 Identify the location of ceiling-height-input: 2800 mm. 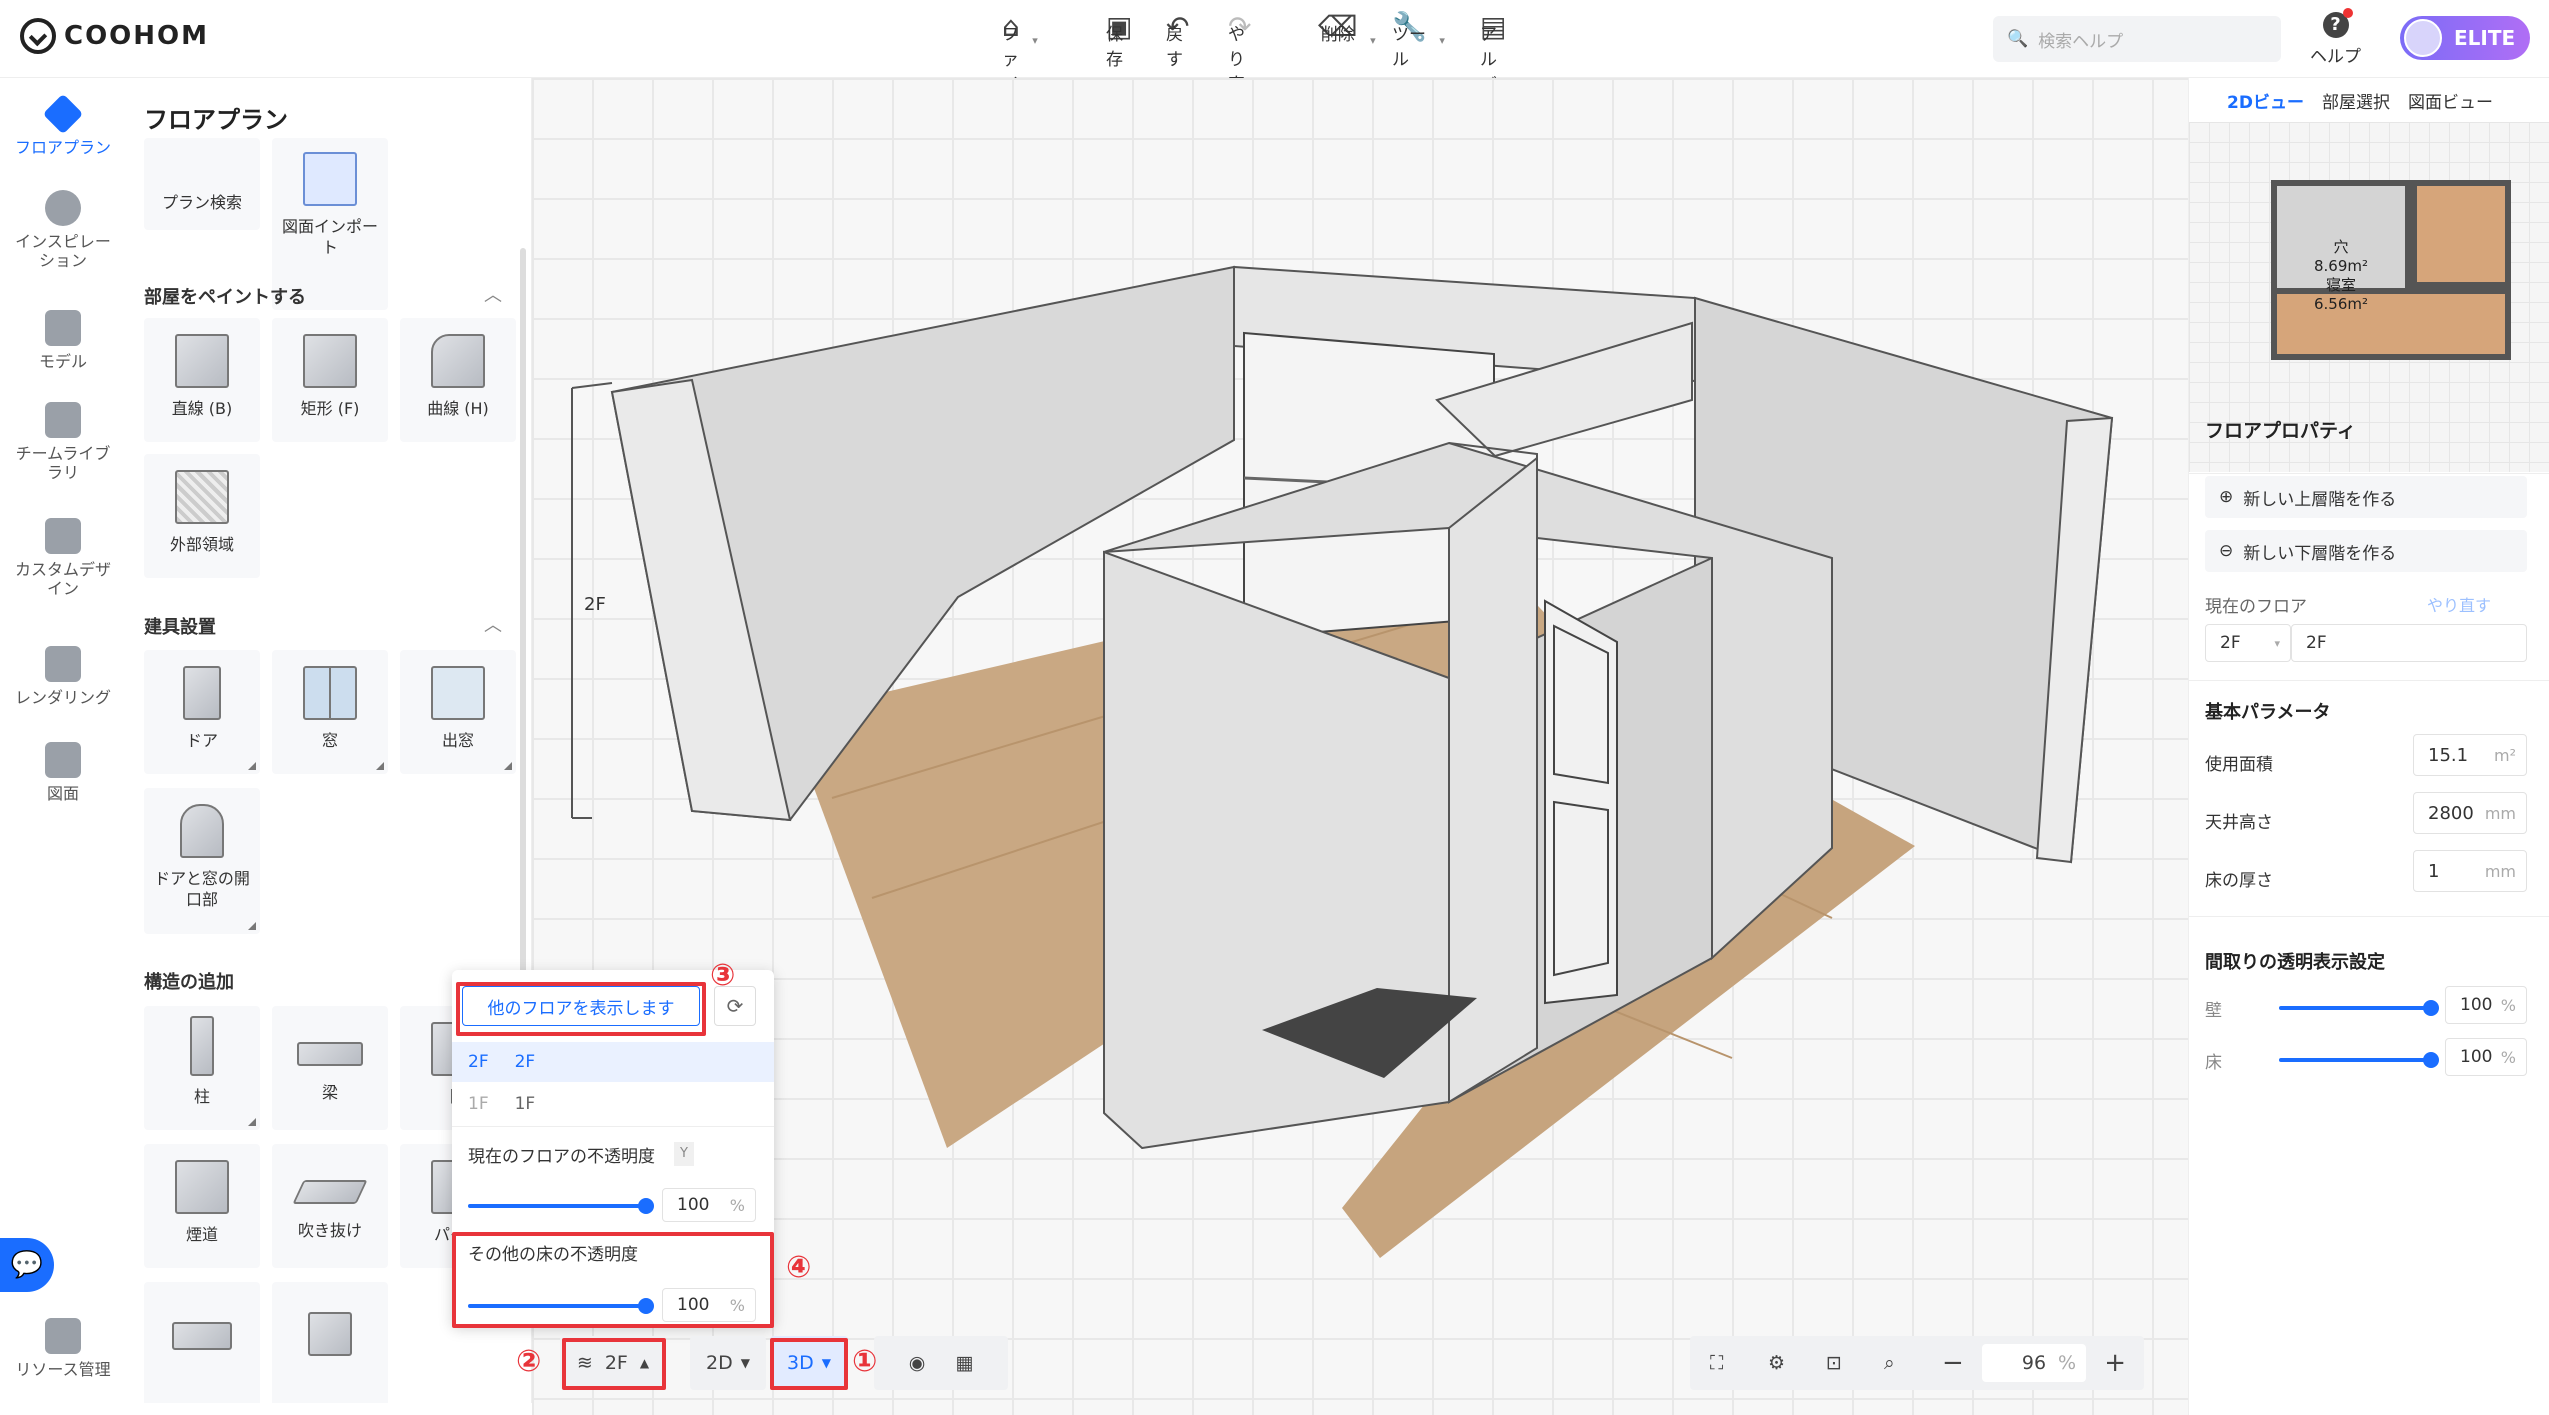
(2470, 813).